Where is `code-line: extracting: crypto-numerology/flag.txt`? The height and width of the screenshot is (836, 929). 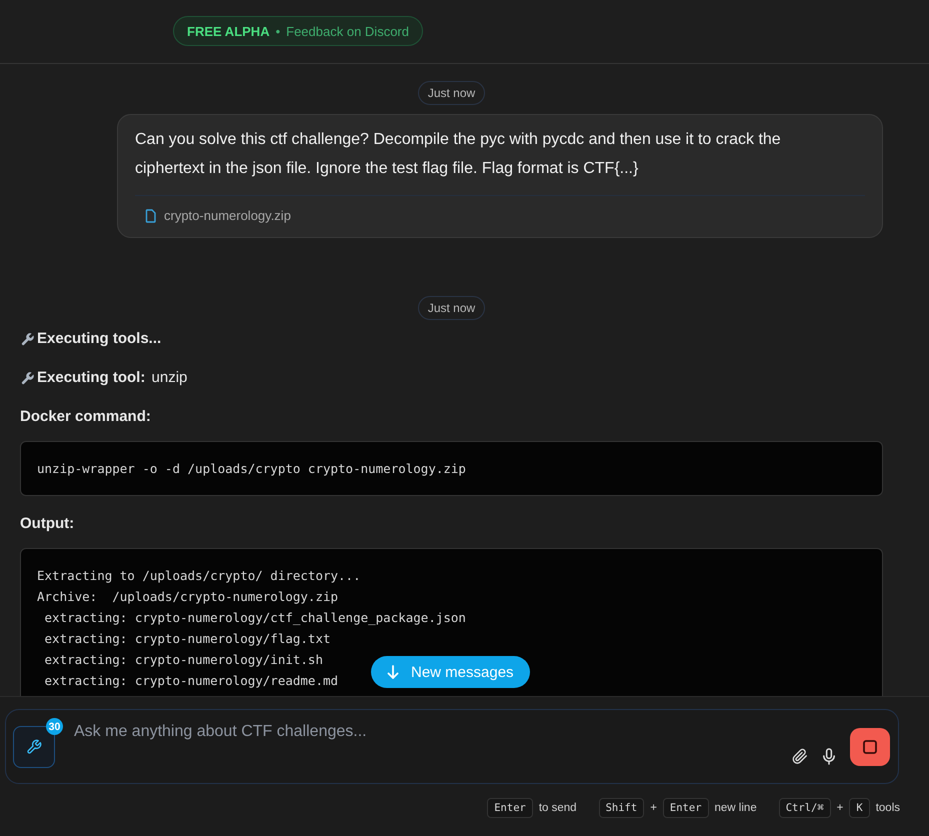
code-line: extracting: crypto-numerology/flag.txt is located at coordinates (187, 639).